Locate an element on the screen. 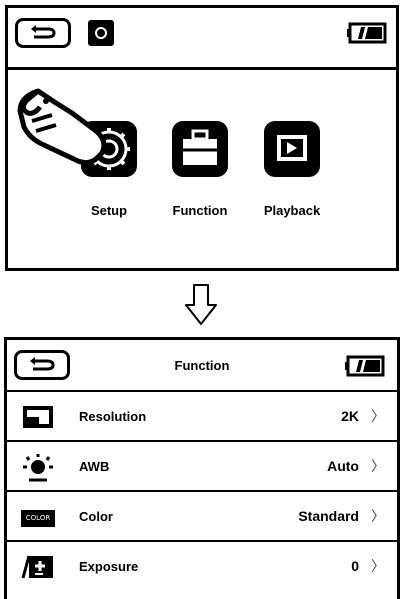  color-label: Color is located at coordinates (96, 516).